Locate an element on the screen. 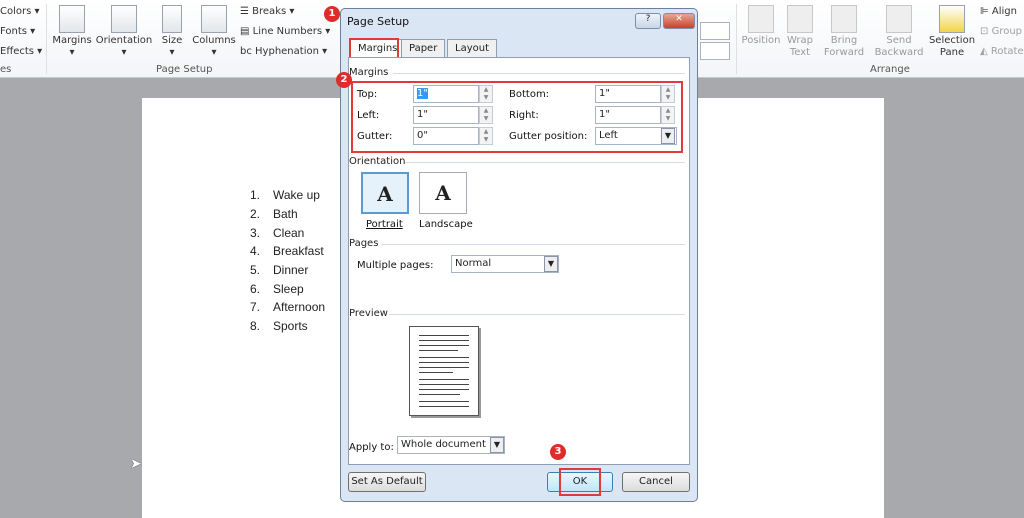 The width and height of the screenshot is (1024, 518). theme-effects-button: Effects ▾ is located at coordinates (21, 51).